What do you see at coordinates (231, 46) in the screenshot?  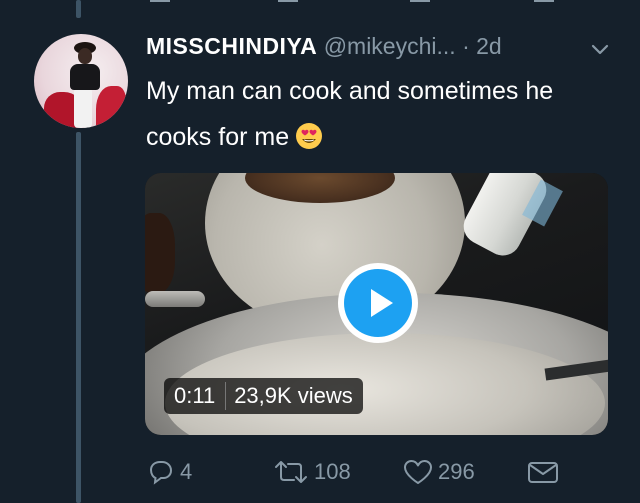 I see `display-name: MISSCHINDIYA` at bounding box center [231, 46].